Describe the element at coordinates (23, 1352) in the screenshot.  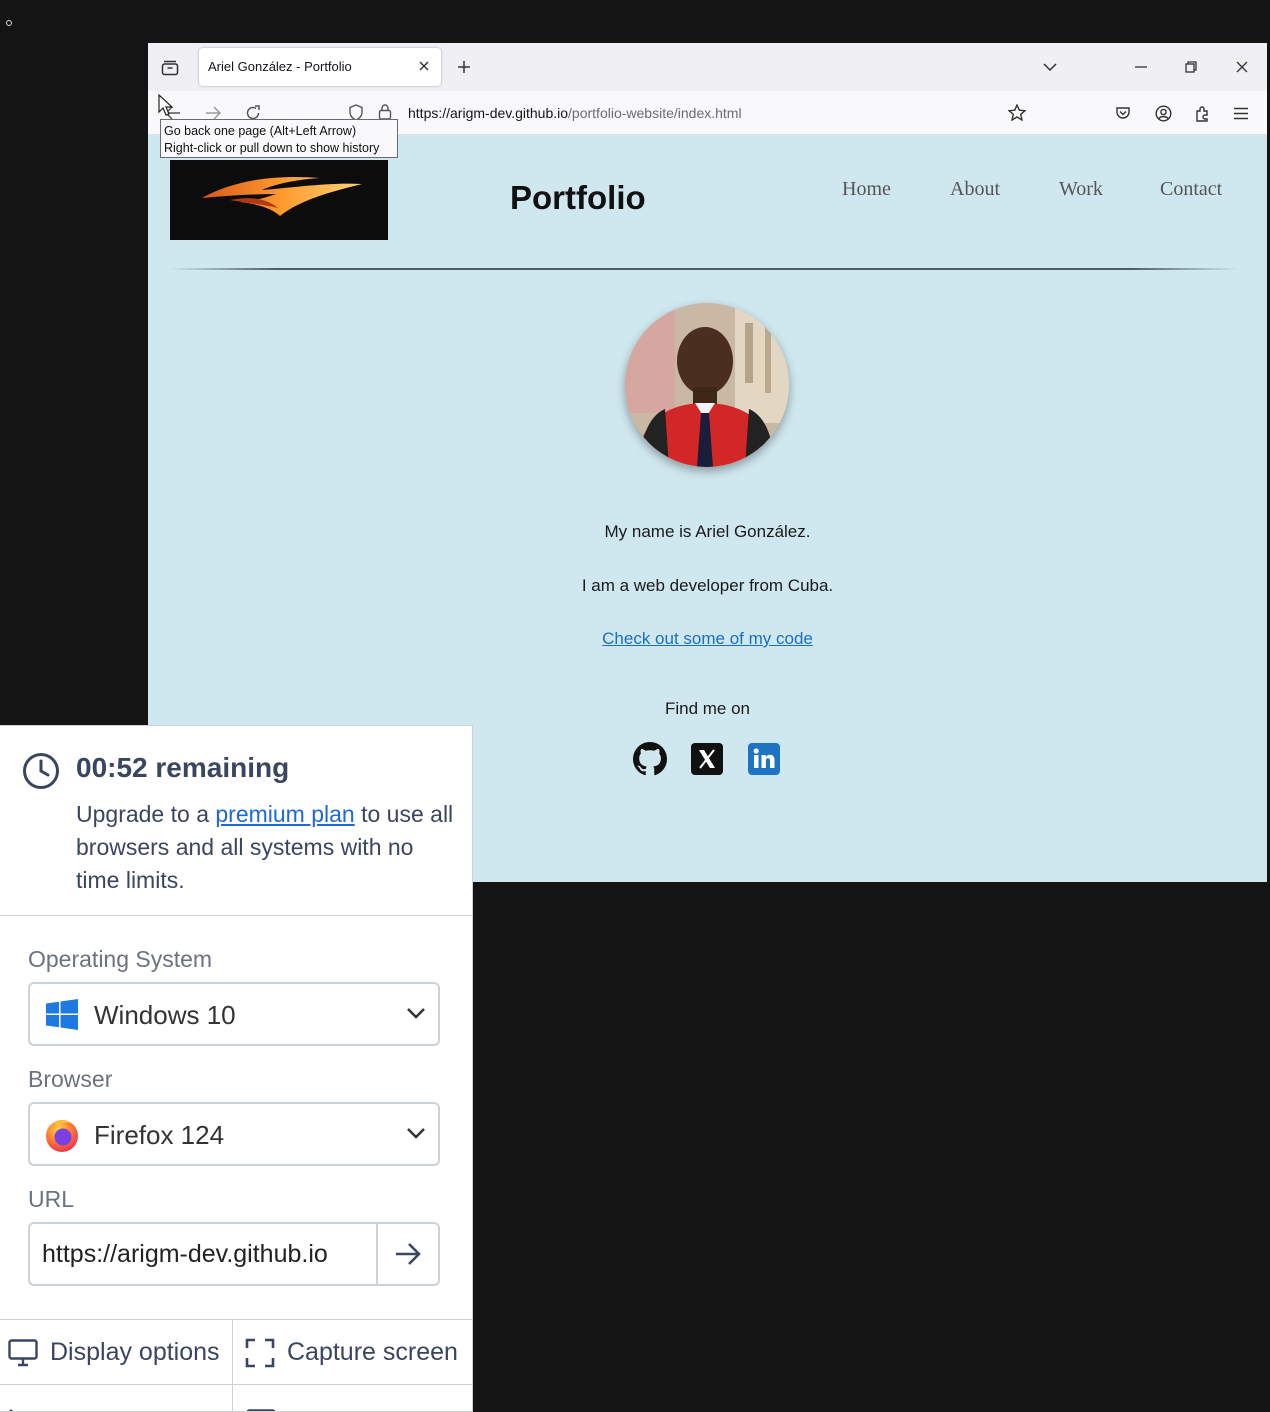
I see `monitor-icon` at that location.